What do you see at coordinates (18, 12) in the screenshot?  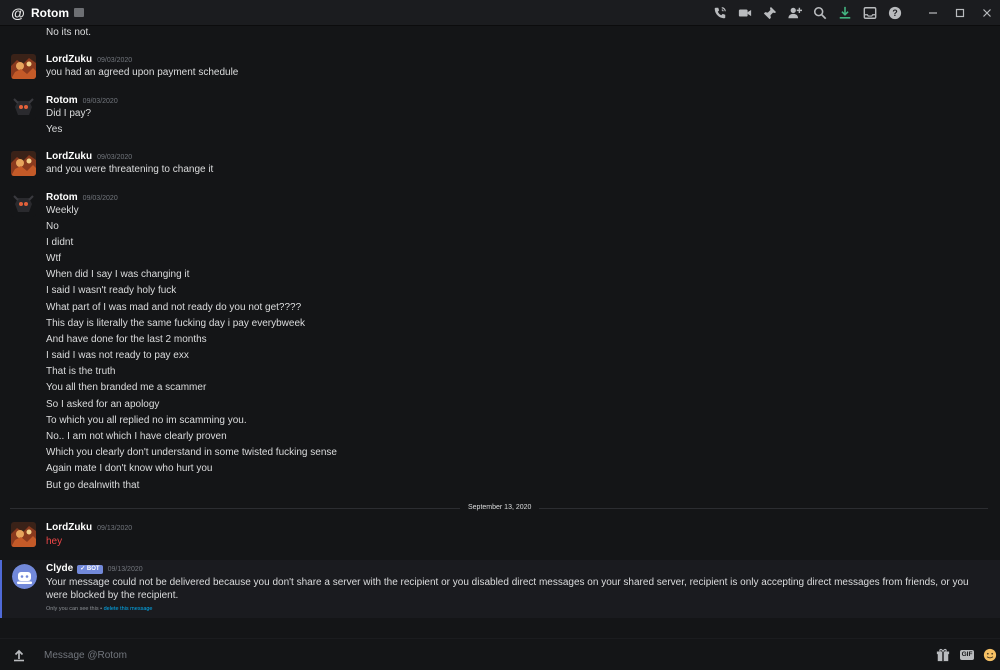 I see `at-icon: @` at bounding box center [18, 12].